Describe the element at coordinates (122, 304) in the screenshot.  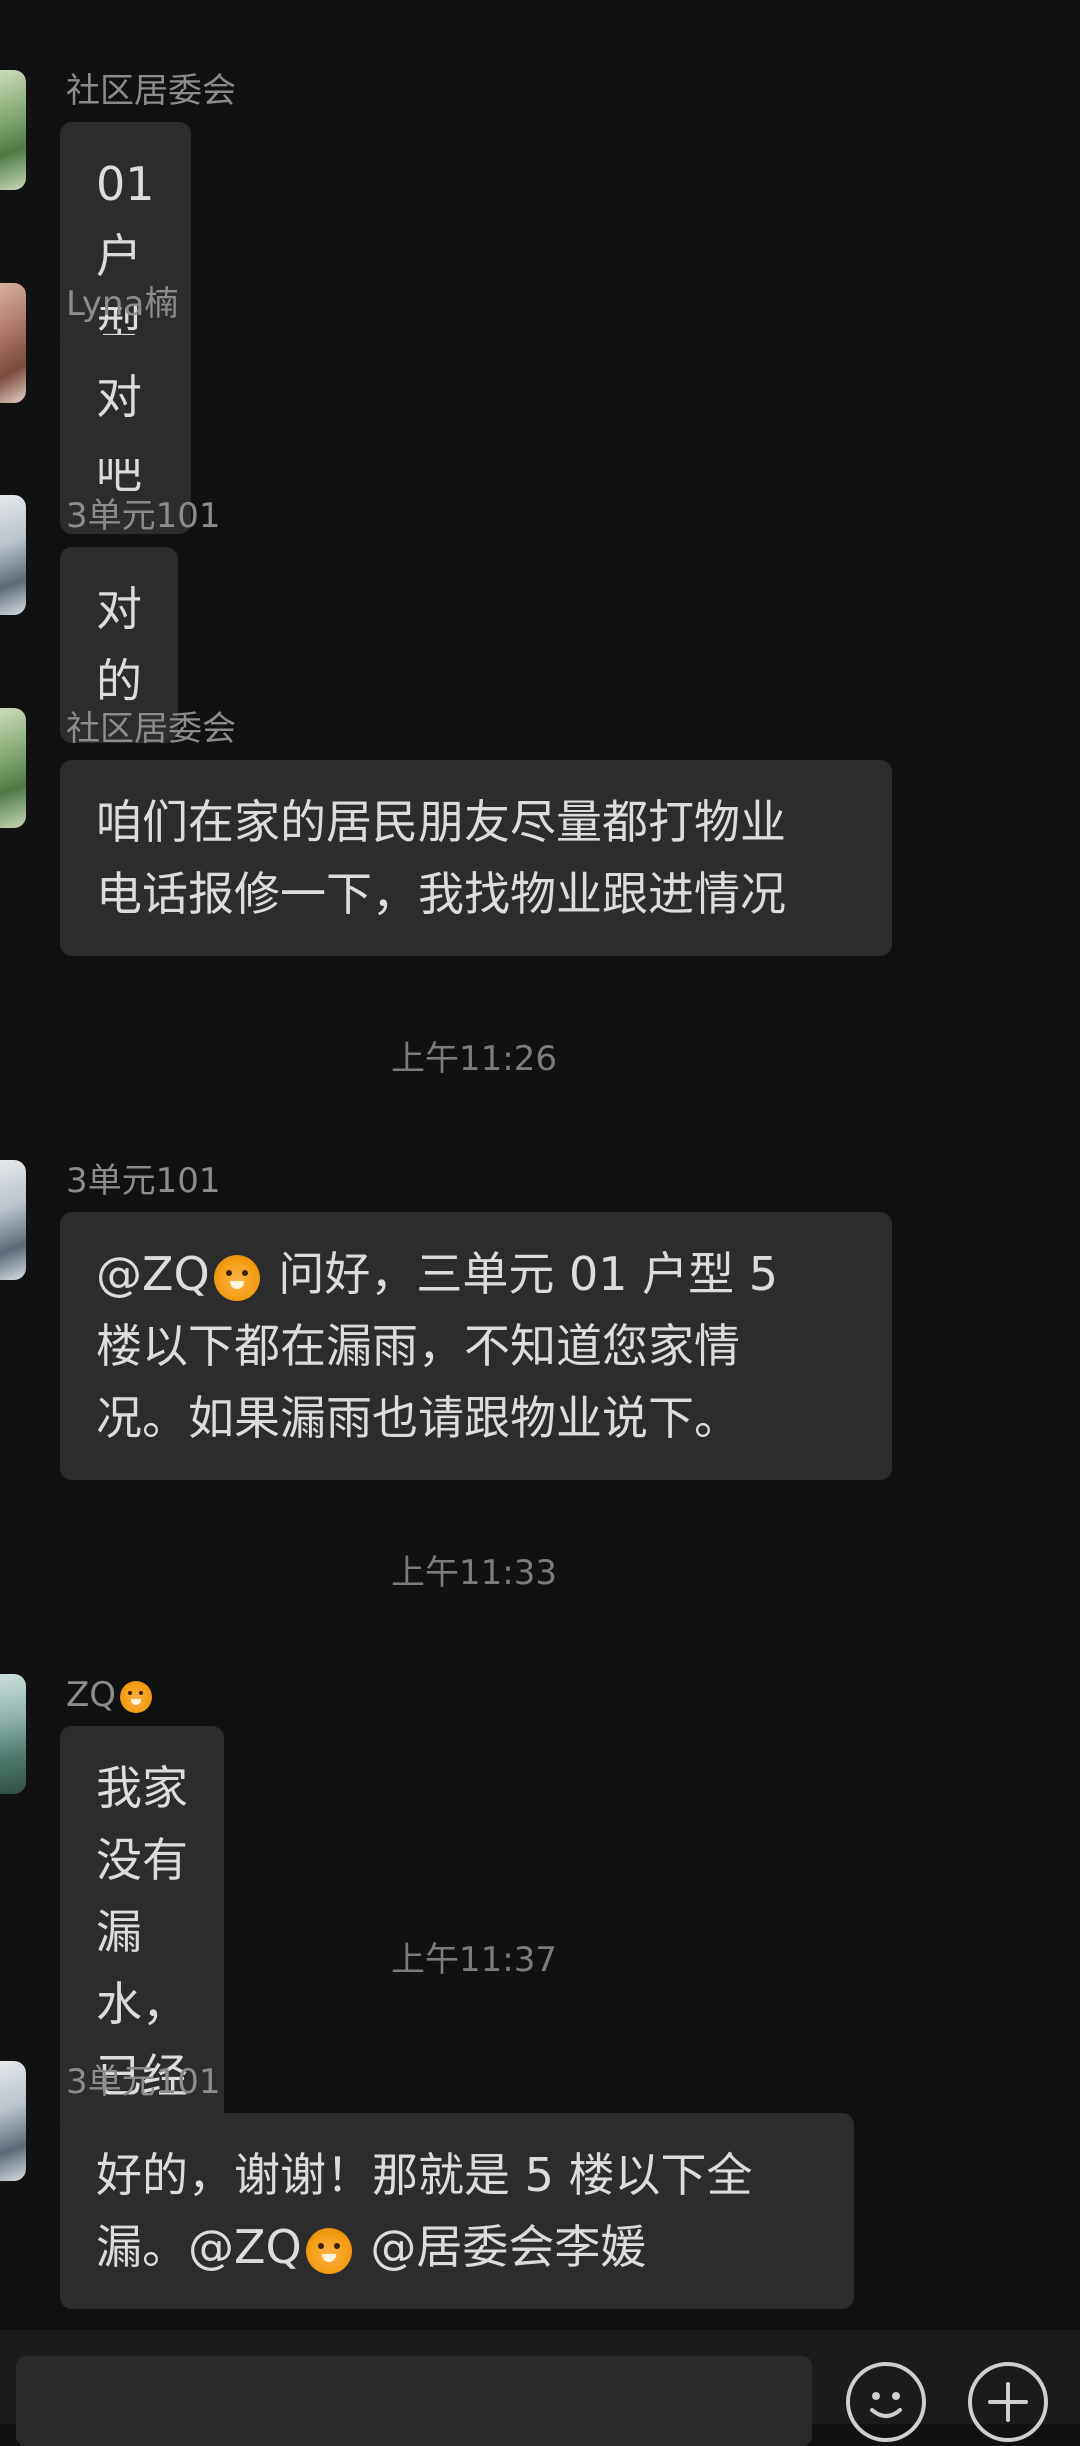
I see `sender-name: Lyna楠` at that location.